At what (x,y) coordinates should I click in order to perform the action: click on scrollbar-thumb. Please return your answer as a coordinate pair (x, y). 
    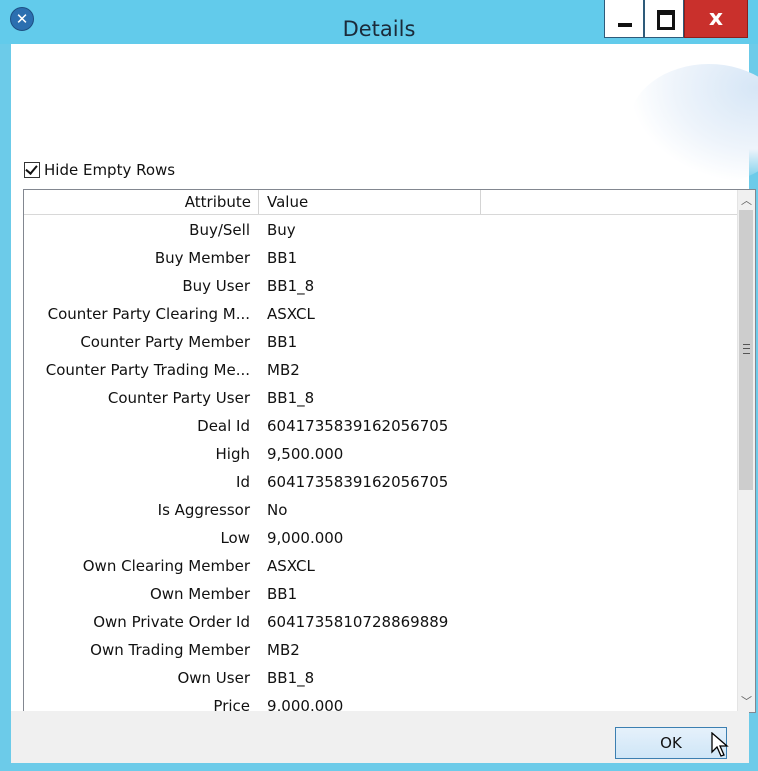
    Looking at the image, I should click on (746, 350).